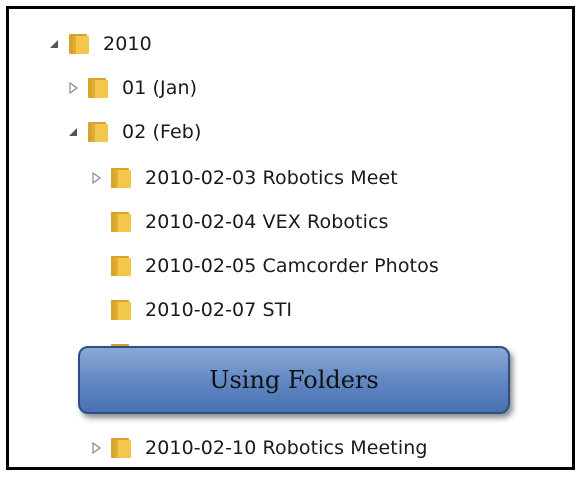 The width and height of the screenshot is (582, 477). Describe the element at coordinates (160, 88) in the screenshot. I see `tree-item-label: 01 (Jan)` at that location.